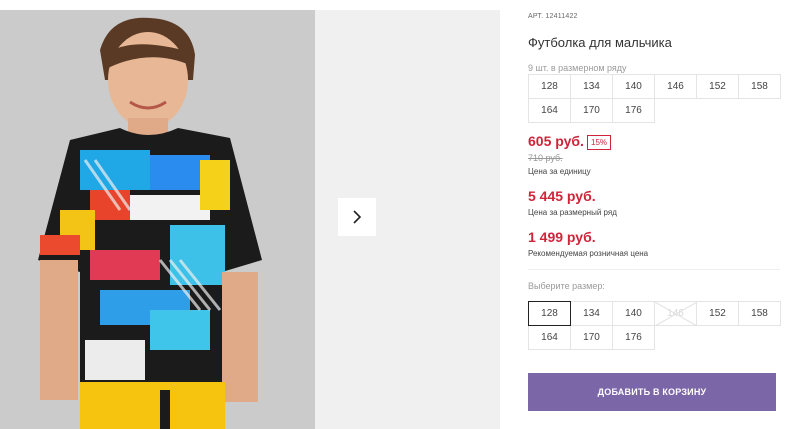  Describe the element at coordinates (675, 86) in the screenshot. I see `size-info-cell: 146` at that location.